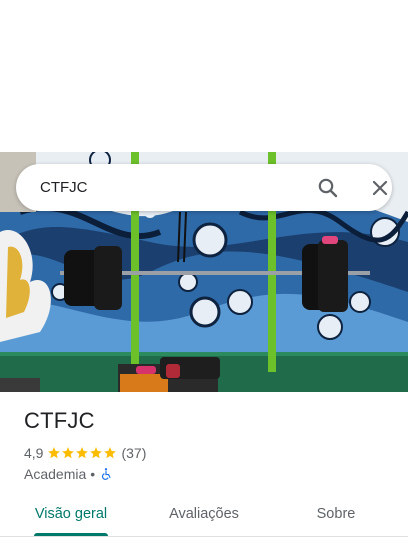  Describe the element at coordinates (106, 474) in the screenshot. I see `wheelchair-accessible-icon` at that location.